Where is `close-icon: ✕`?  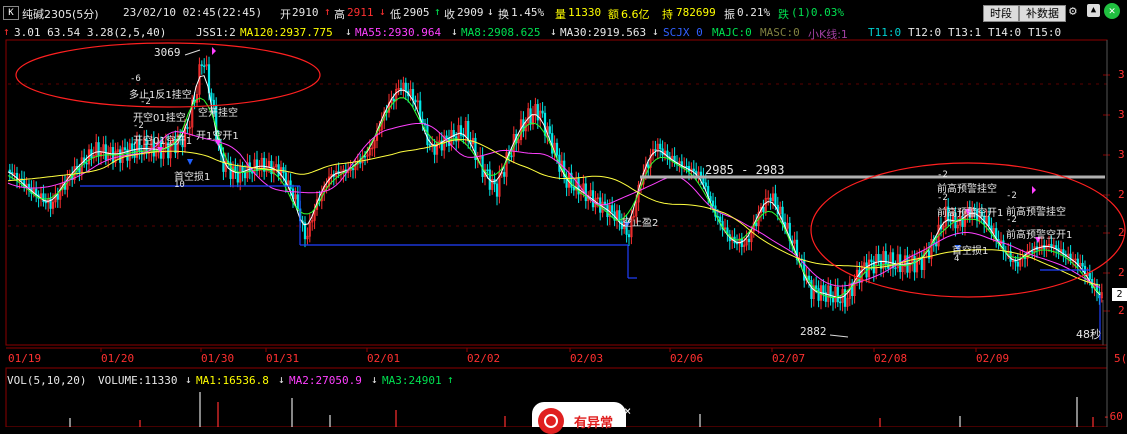 close-icon: ✕ is located at coordinates (1112, 11).